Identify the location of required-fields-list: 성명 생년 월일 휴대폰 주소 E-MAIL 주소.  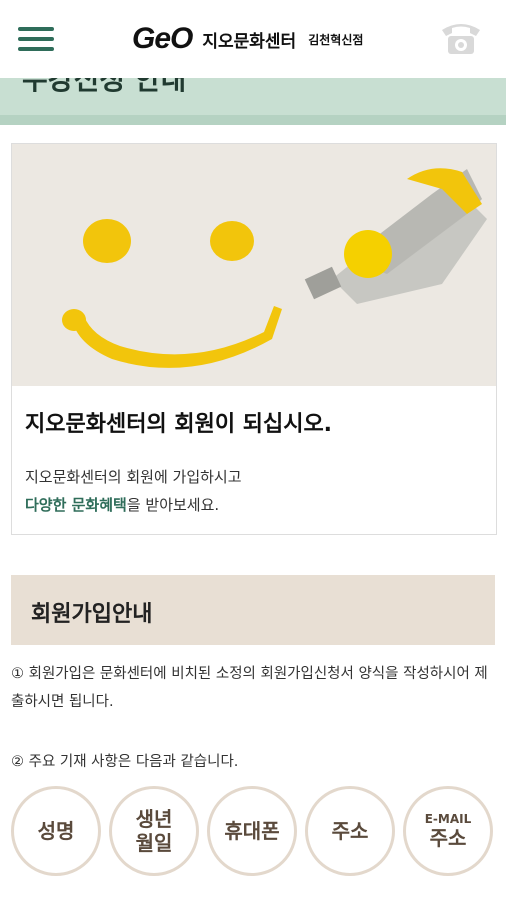
(258, 834).